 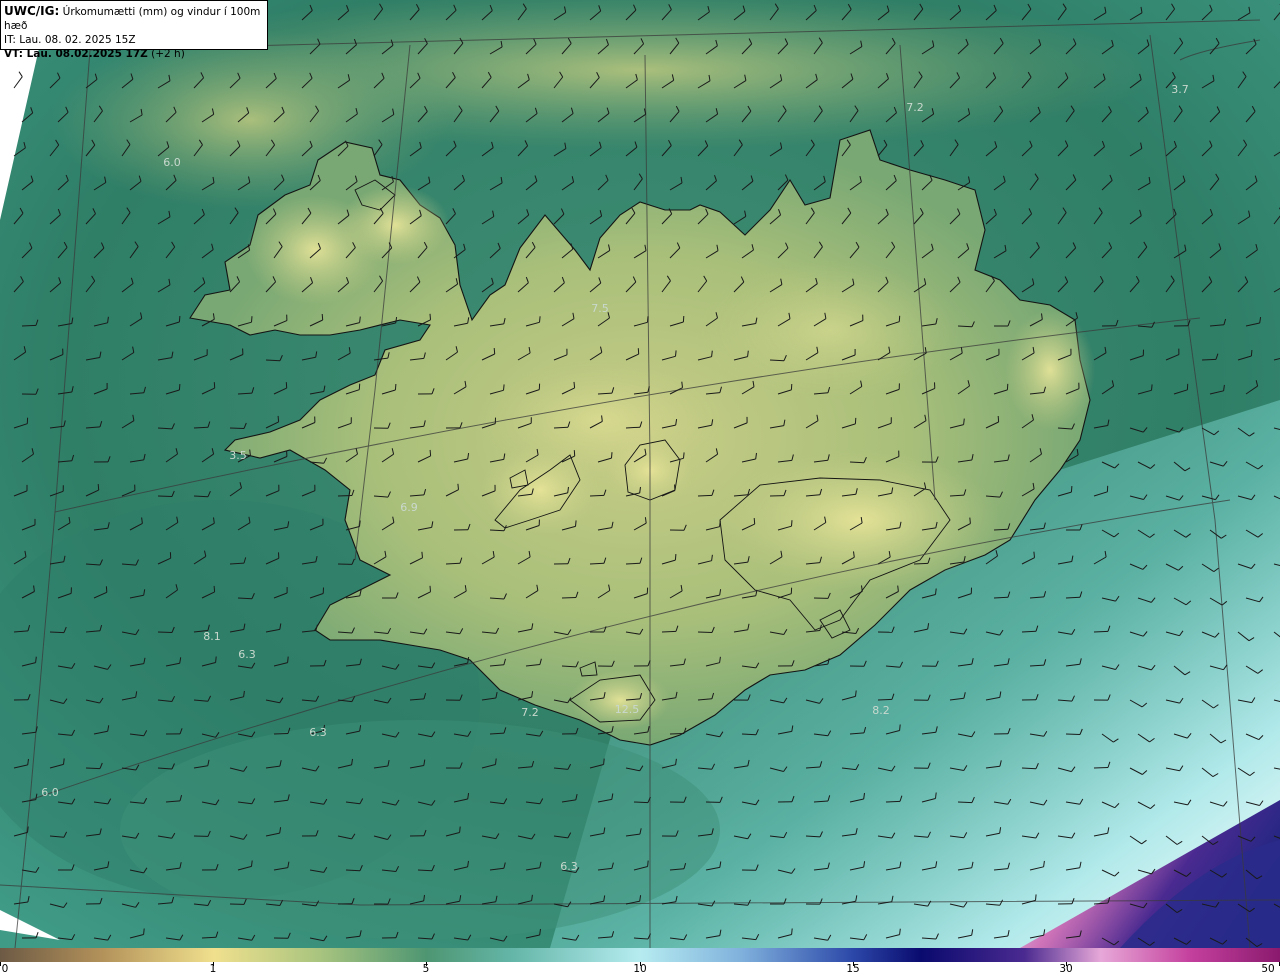 What do you see at coordinates (1066, 969) in the screenshot?
I see `colorbar-label: 30` at bounding box center [1066, 969].